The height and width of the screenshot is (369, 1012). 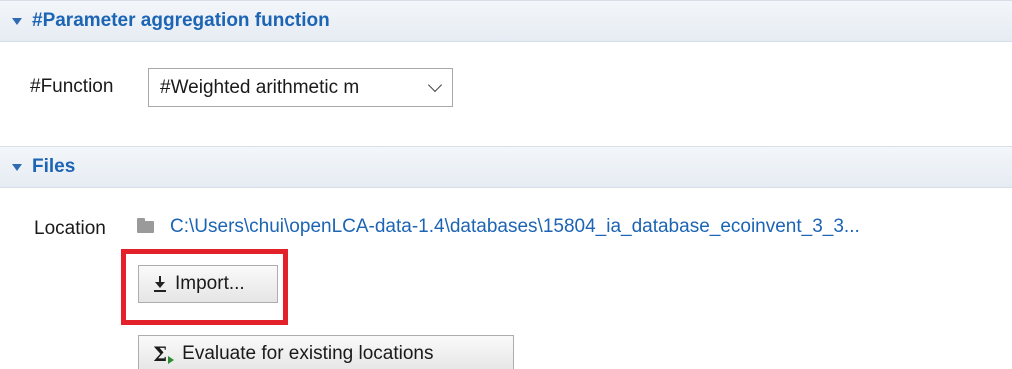 What do you see at coordinates (72, 86) in the screenshot?
I see `function-label: #Function` at bounding box center [72, 86].